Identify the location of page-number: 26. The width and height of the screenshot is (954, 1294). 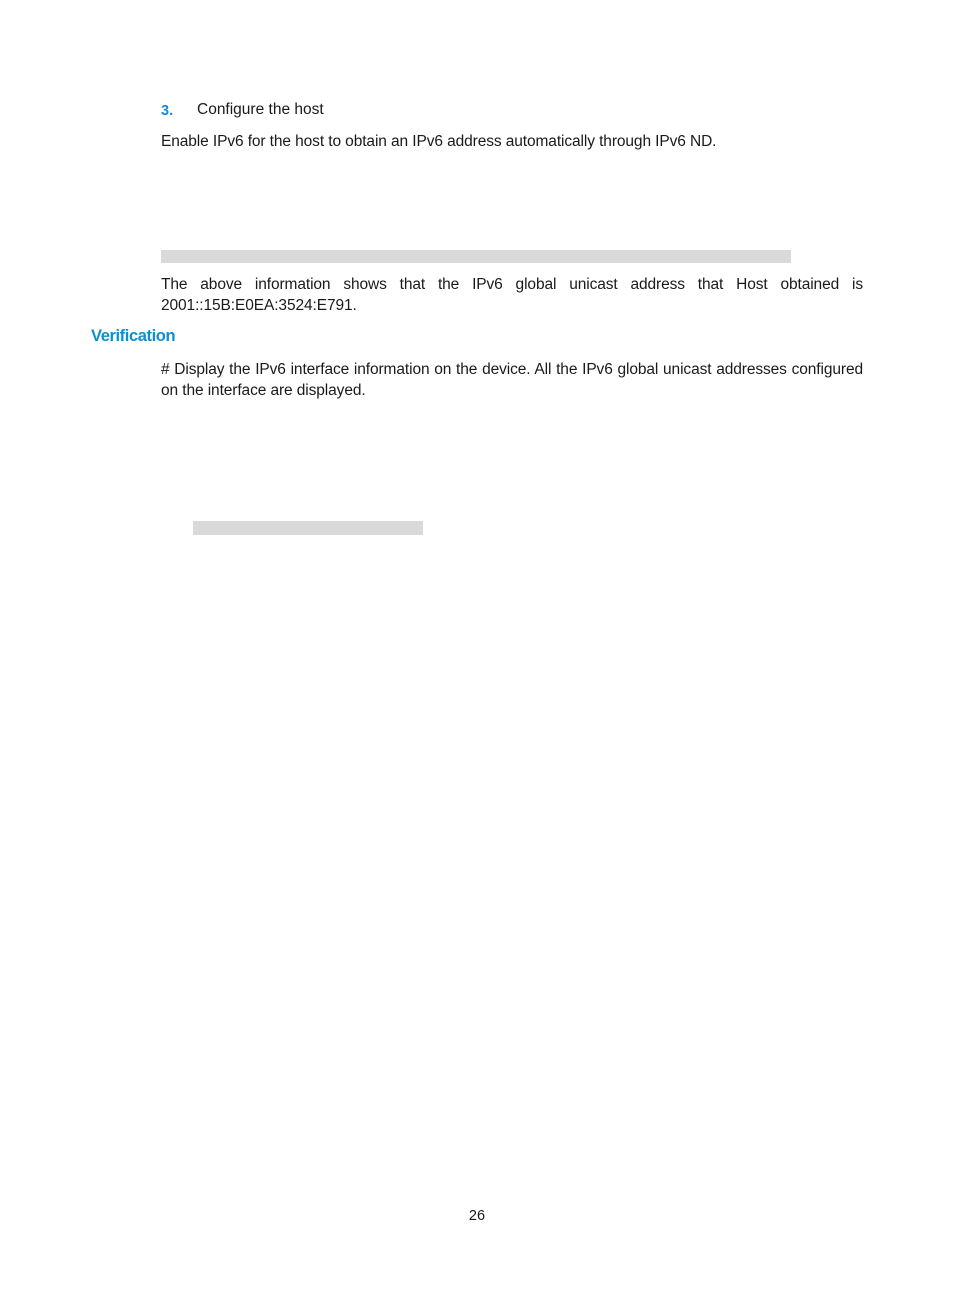
(477, 1216).